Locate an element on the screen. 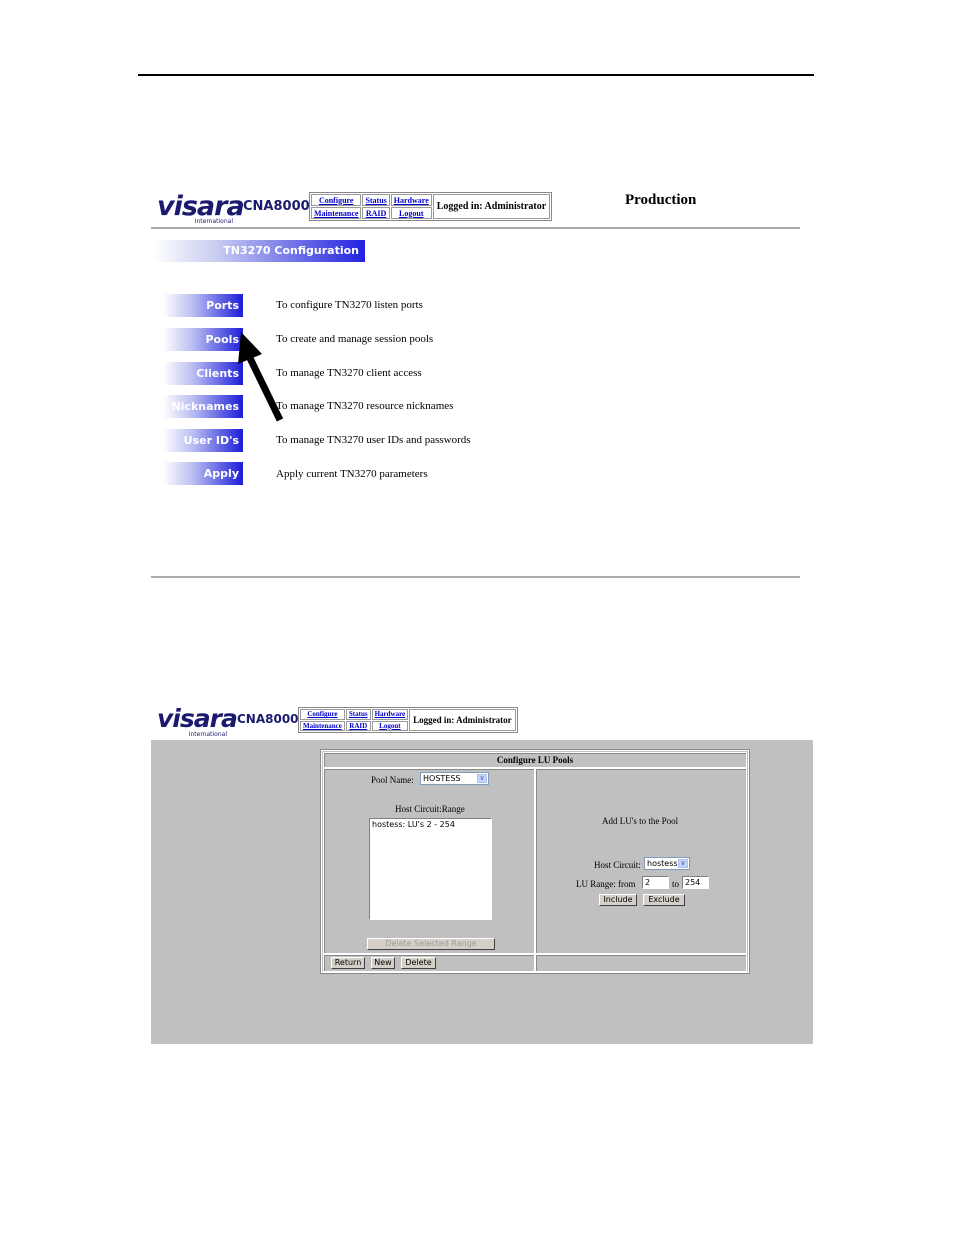 This screenshot has height=1235, width=954. clients-button: Clients is located at coordinates (203, 373).